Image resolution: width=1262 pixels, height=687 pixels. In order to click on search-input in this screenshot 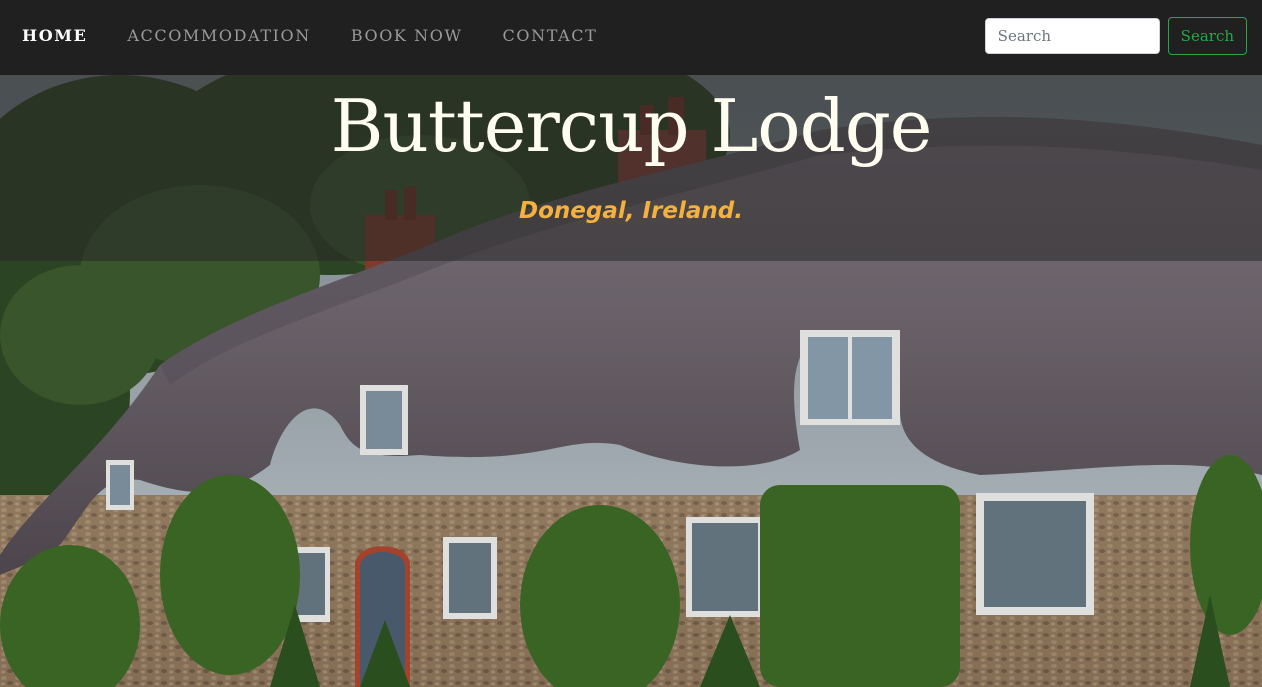, I will do `click(1072, 36)`.